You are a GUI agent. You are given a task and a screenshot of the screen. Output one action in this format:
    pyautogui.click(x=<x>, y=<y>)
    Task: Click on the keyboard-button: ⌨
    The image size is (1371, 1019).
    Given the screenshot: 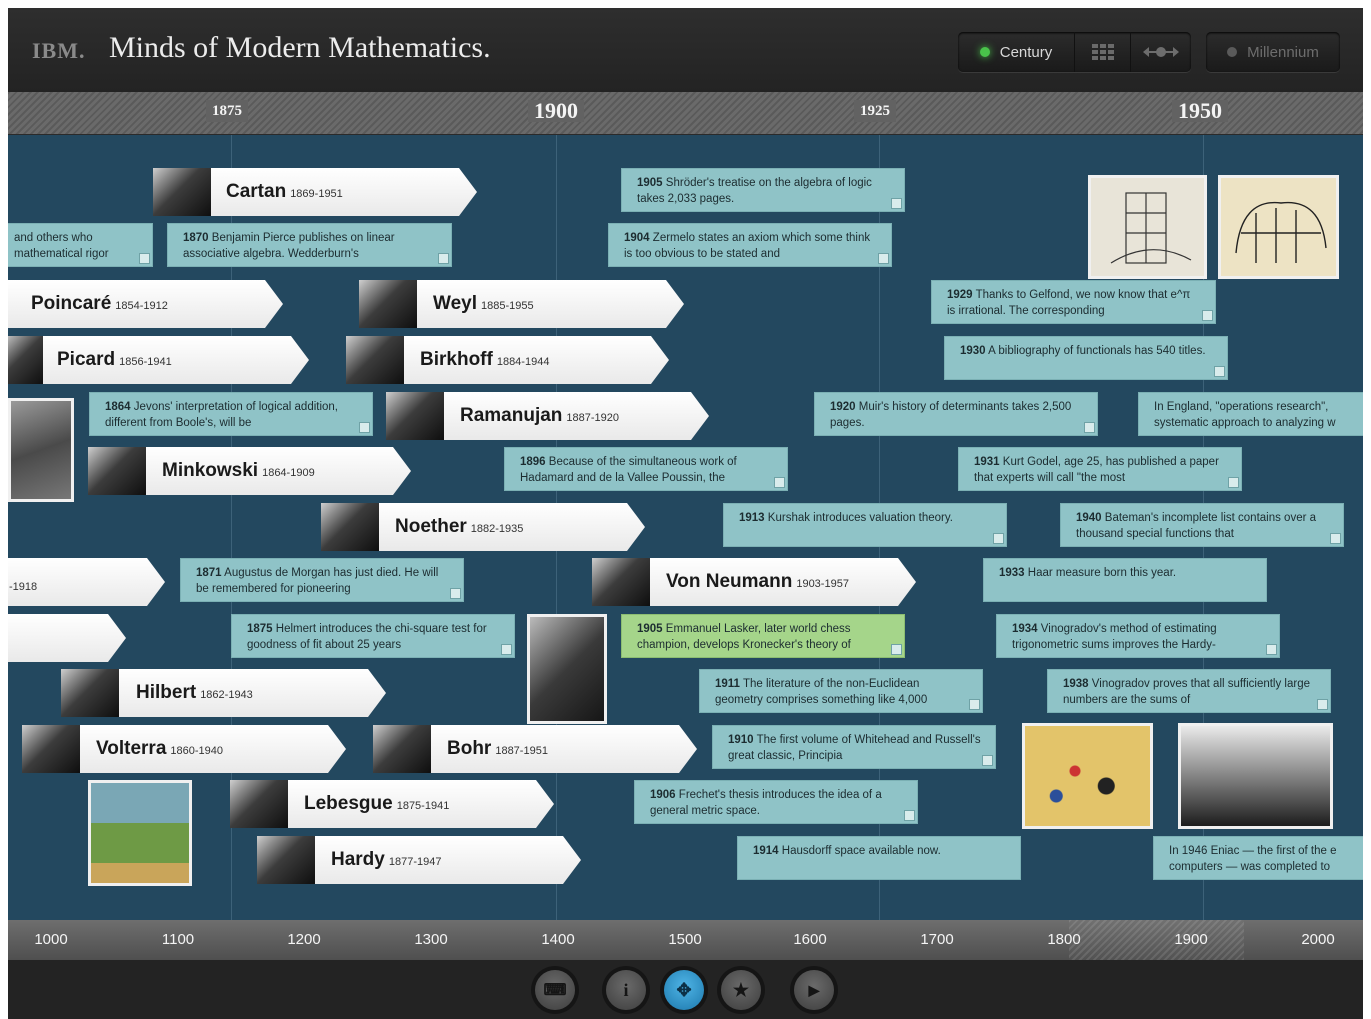 What is the action you would take?
    pyautogui.click(x=555, y=990)
    